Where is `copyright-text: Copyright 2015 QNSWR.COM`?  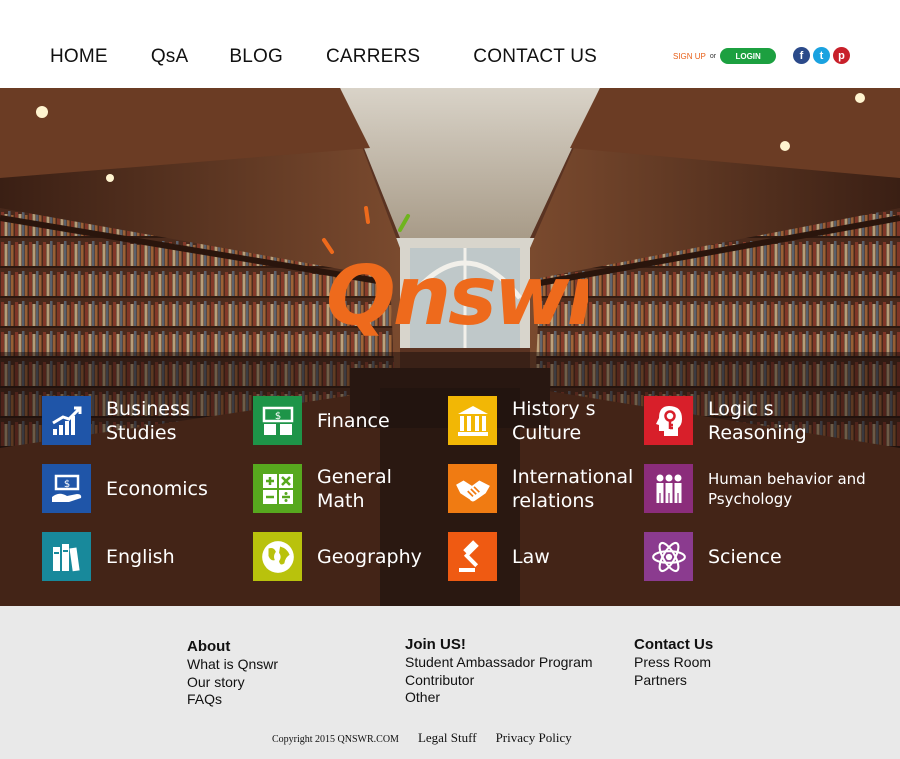 copyright-text: Copyright 2015 QNSWR.COM is located at coordinates (335, 739).